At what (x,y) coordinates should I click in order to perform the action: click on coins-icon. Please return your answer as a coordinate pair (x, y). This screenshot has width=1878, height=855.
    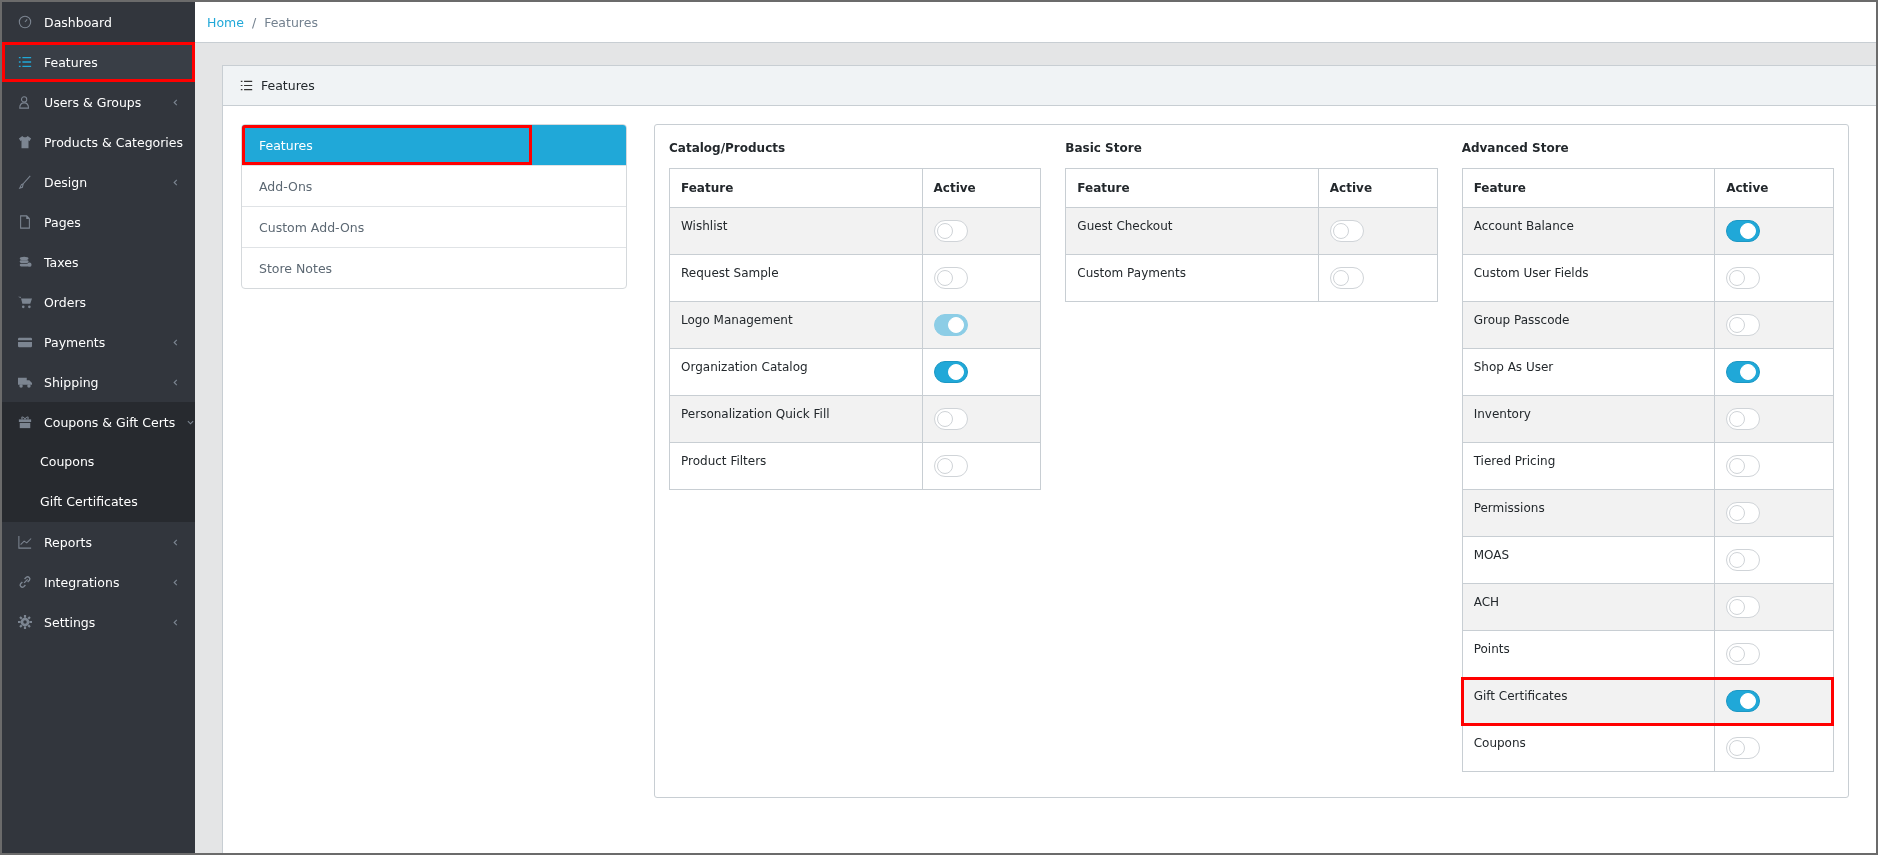
    Looking at the image, I should click on (25, 262).